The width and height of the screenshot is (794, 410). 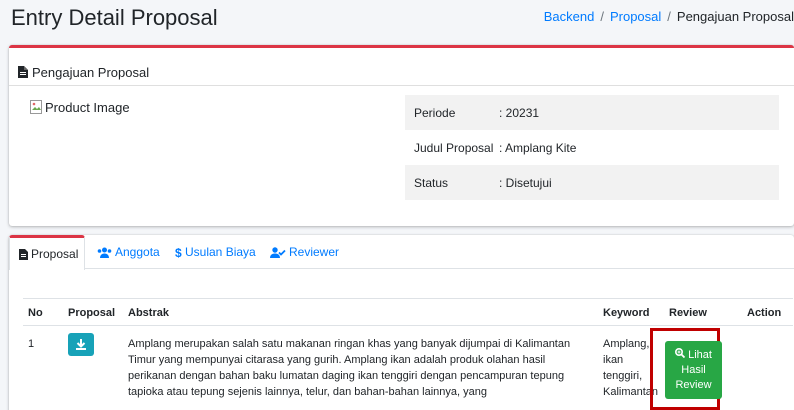 What do you see at coordinates (700, 355) in the screenshot?
I see `review-button-label: Lihat` at bounding box center [700, 355].